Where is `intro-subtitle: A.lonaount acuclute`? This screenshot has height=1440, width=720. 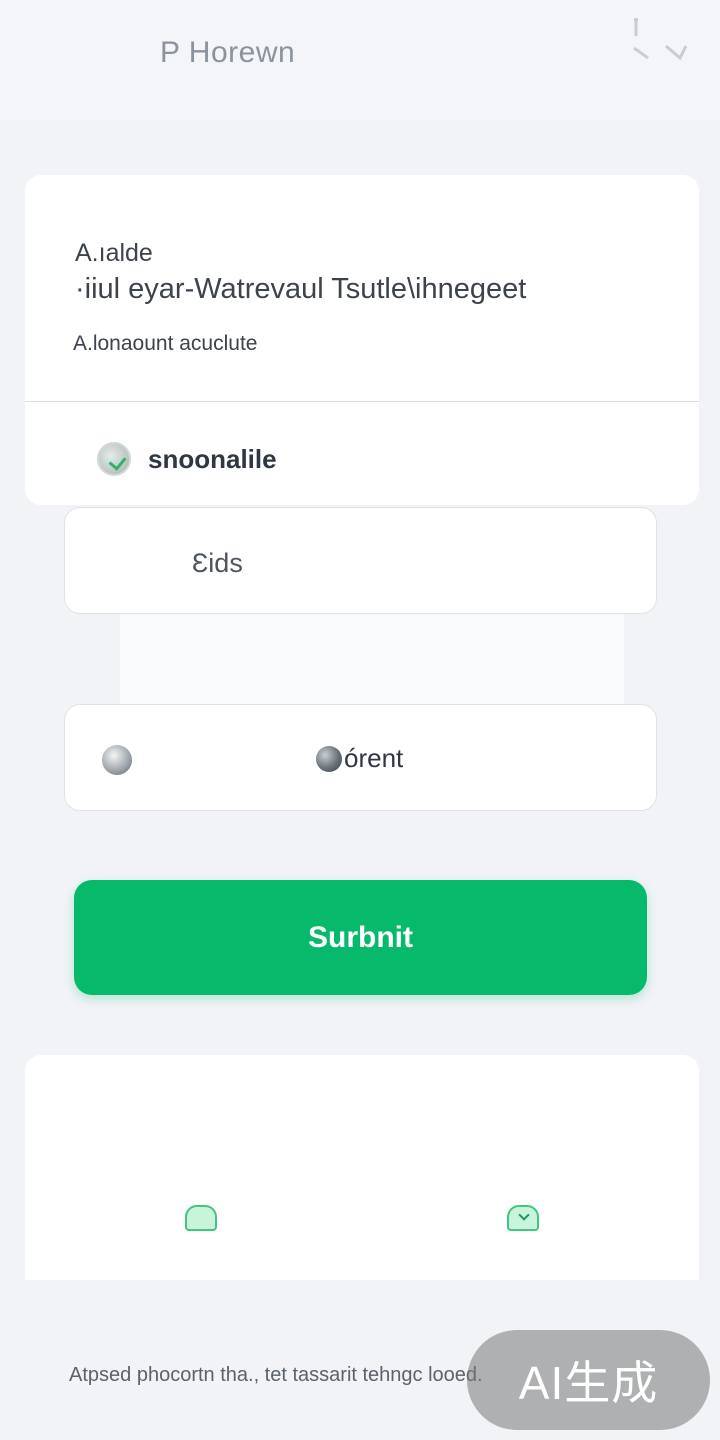
intro-subtitle: A.lonaount acuclute is located at coordinates (165, 343).